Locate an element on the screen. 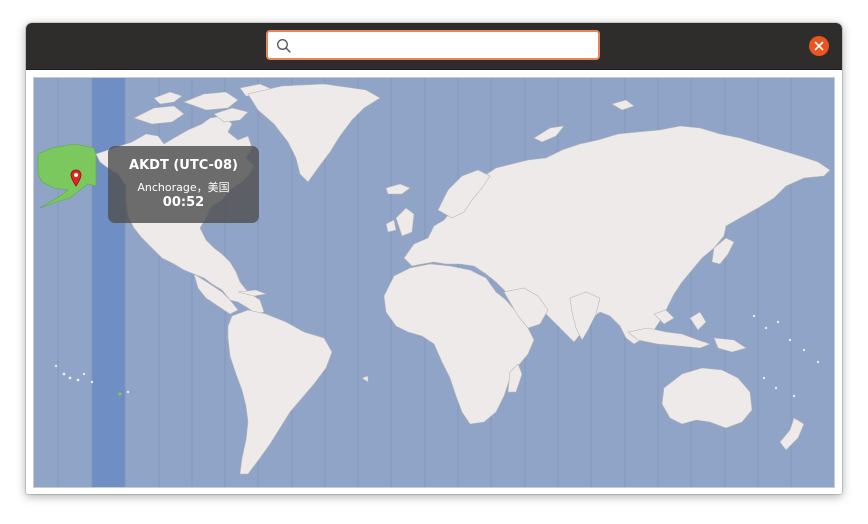 This screenshot has height=524, width=868. local-time-label: 00:52 is located at coordinates (183, 202).